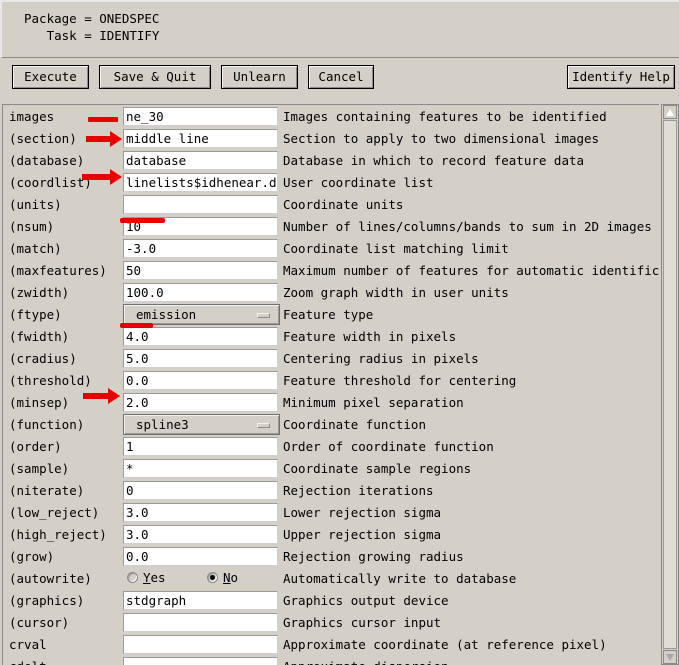 The image size is (679, 665). Describe the element at coordinates (200, 248) in the screenshot. I see `parameter-input: -3.0` at that location.